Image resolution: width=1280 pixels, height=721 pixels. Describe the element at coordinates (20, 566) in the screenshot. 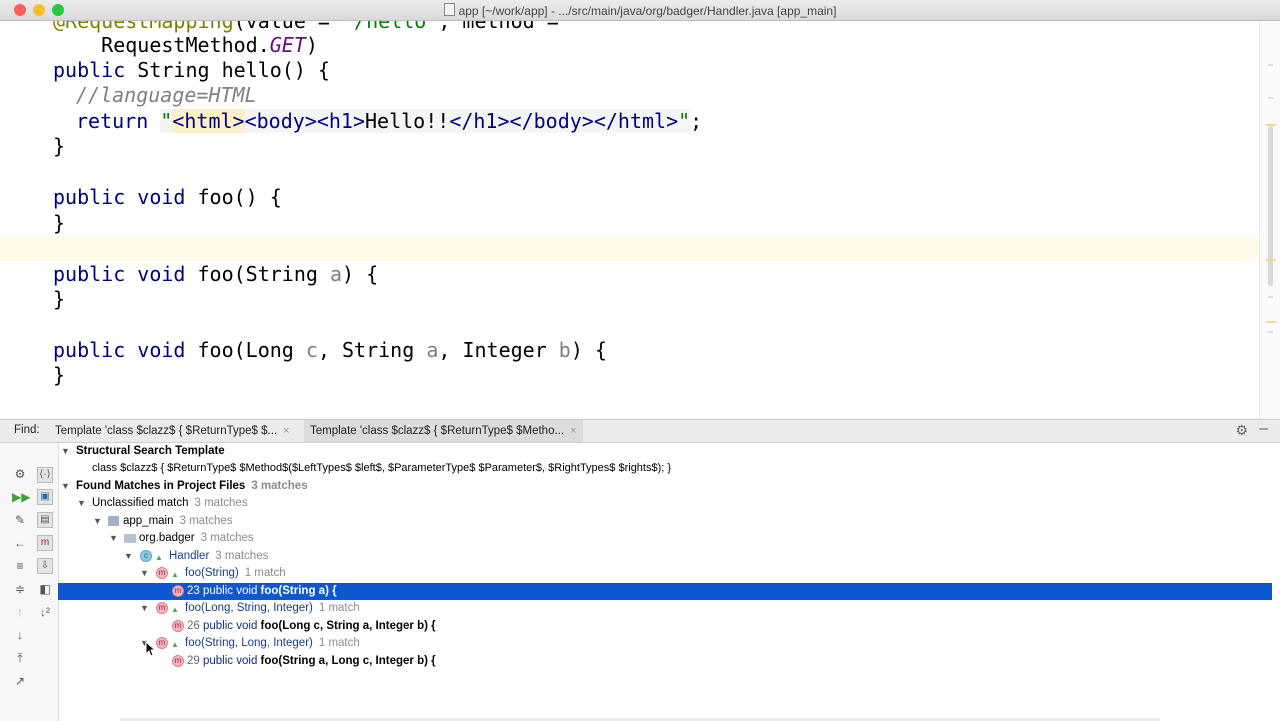

I see `expand-all-icon: ≡` at that location.